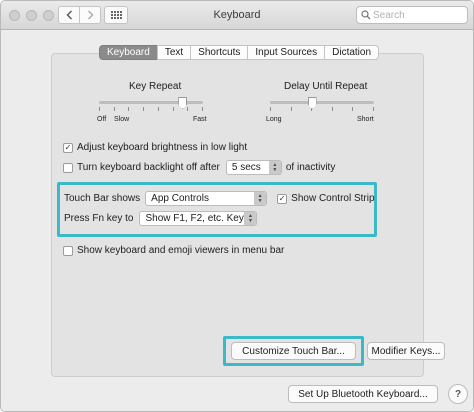  What do you see at coordinates (282, 198) in the screenshot?
I see `show-control-strip-checkbox: ✓` at bounding box center [282, 198].